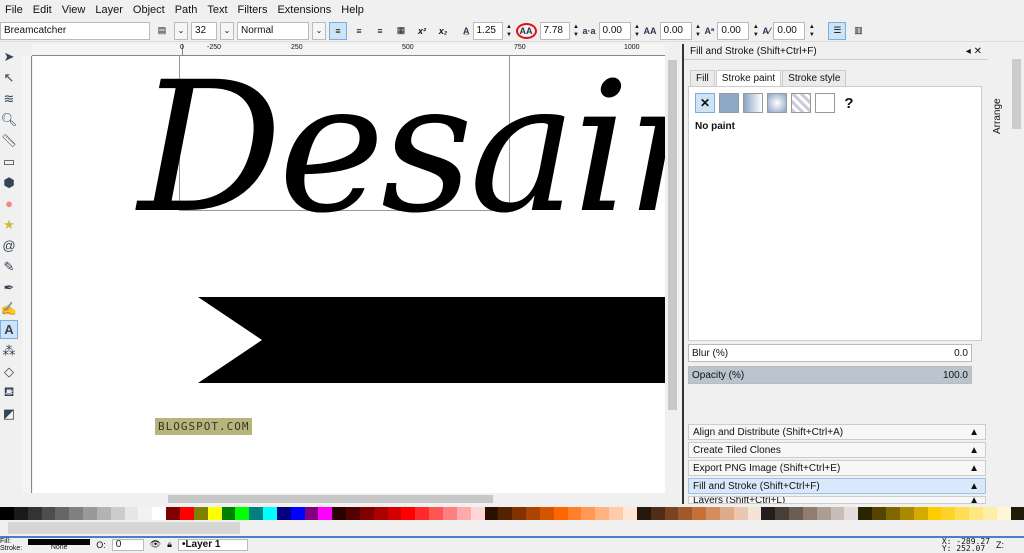  I want to click on lock-icon: 🔒︎, so click(169, 544).